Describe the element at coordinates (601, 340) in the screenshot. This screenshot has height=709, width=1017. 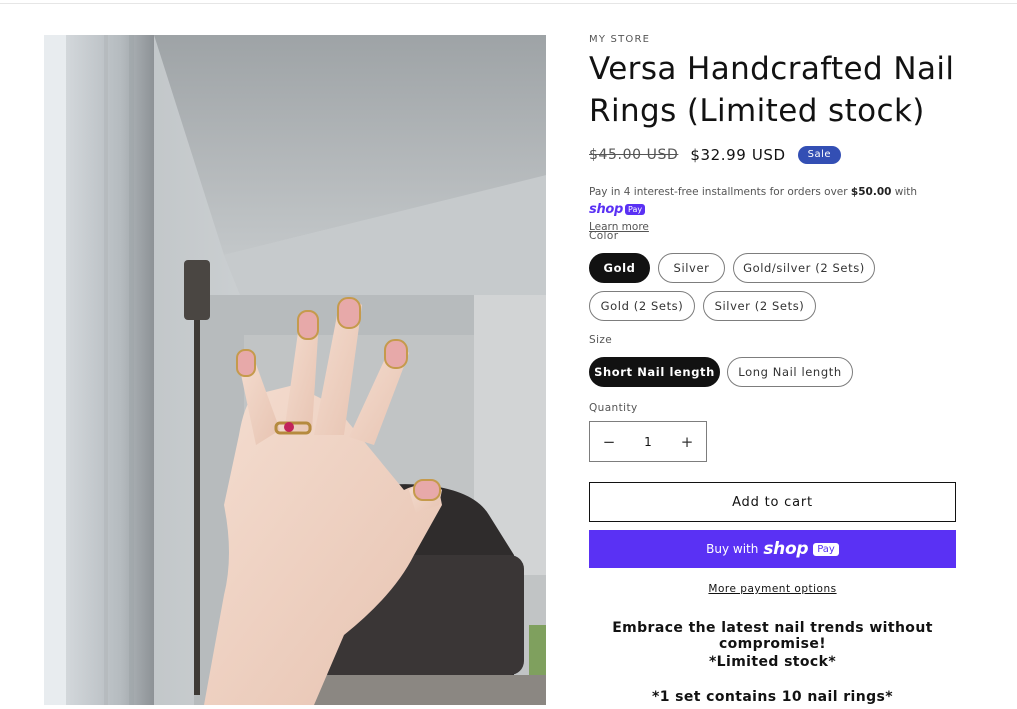
I see `size-label: Size` at that location.